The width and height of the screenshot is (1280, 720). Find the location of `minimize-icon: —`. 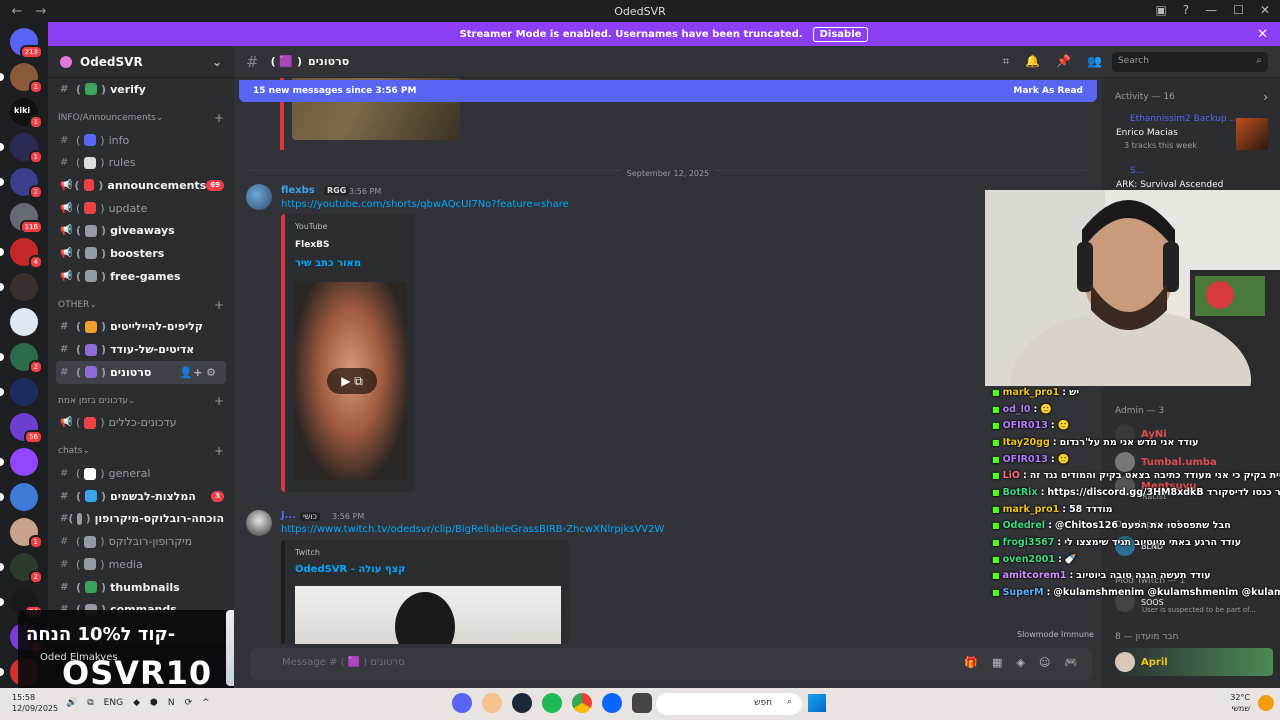

minimize-icon: — is located at coordinates (1211, 10).